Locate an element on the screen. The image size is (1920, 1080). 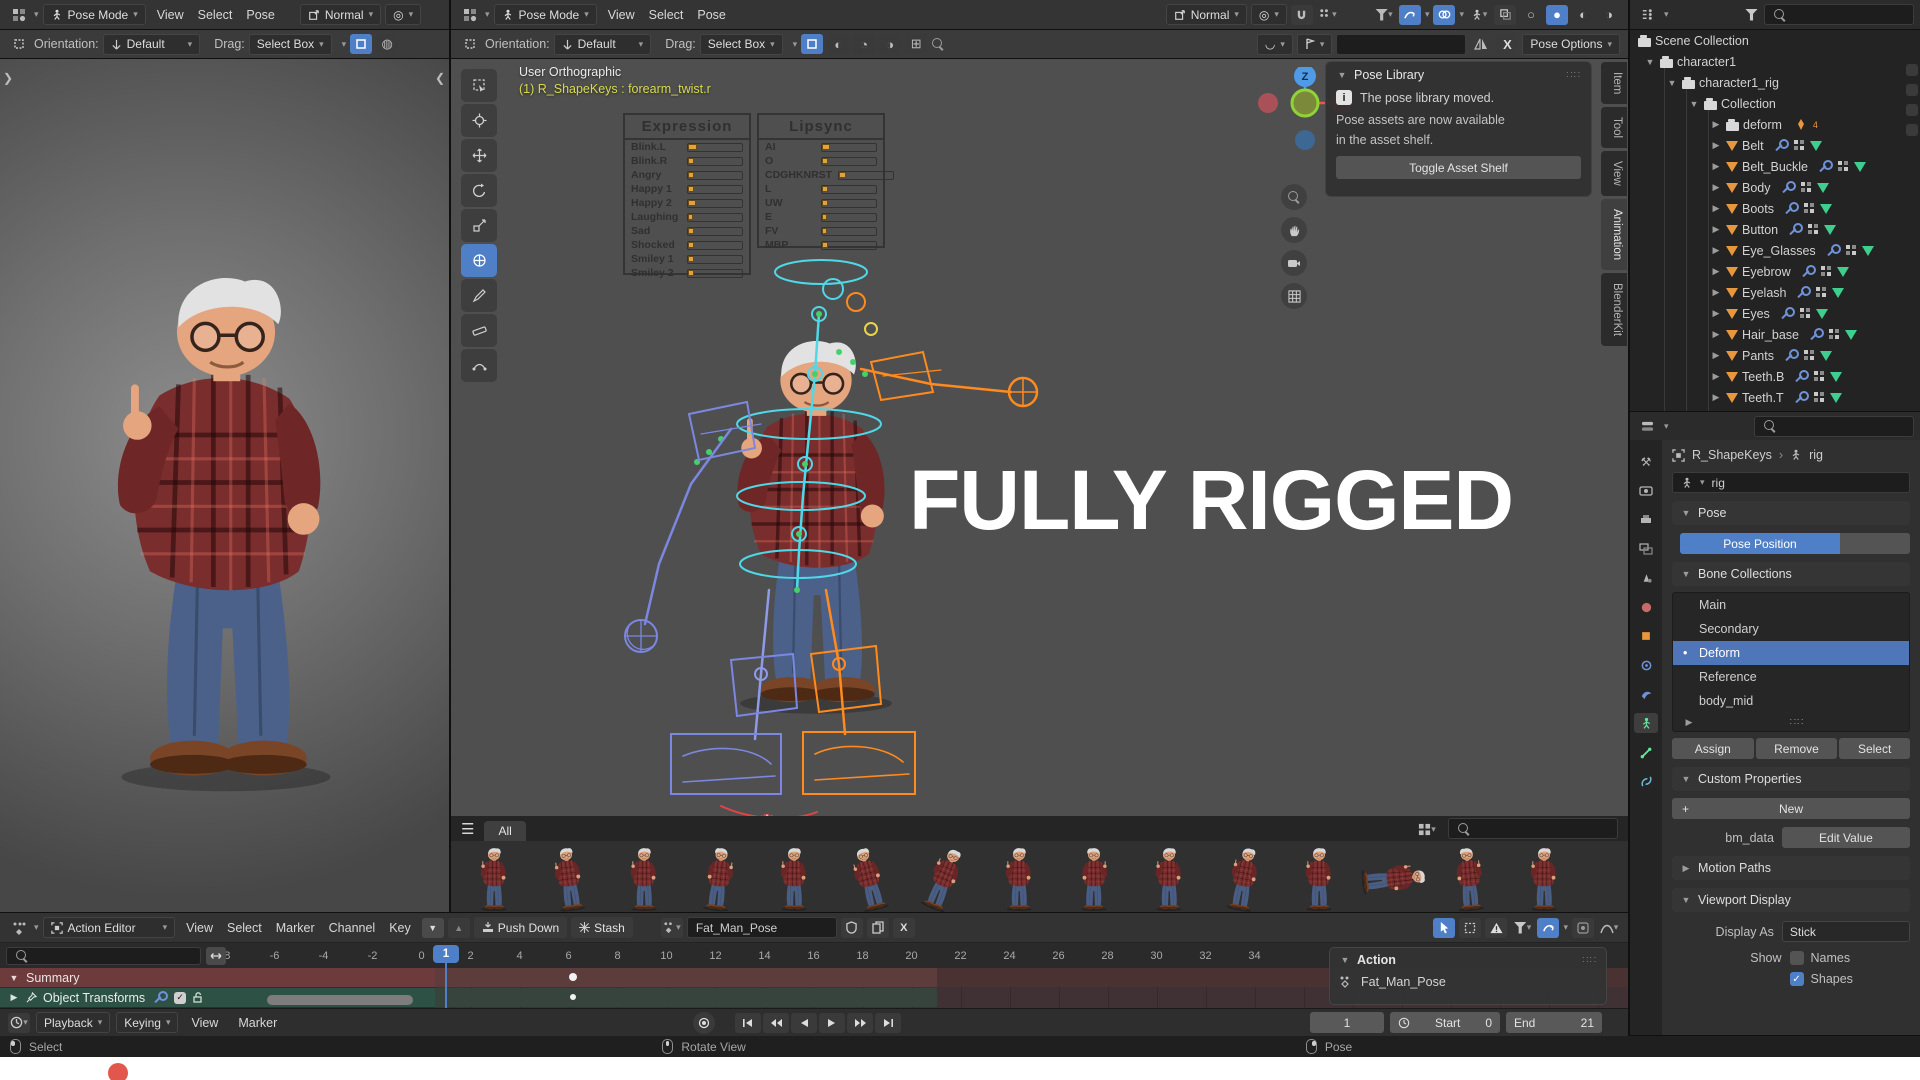
keyframe-dot is located at coordinates (573, 977).